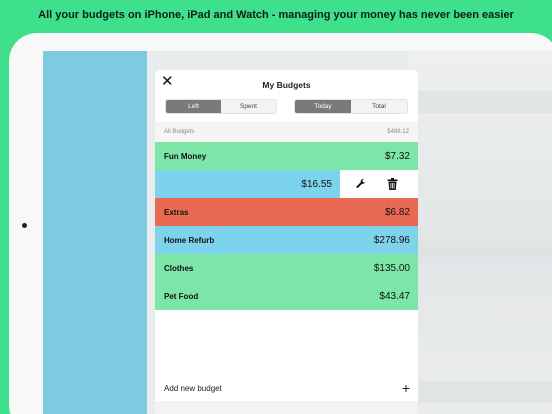 The height and width of the screenshot is (414, 552). I want to click on budget-name: Clothes, so click(179, 268).